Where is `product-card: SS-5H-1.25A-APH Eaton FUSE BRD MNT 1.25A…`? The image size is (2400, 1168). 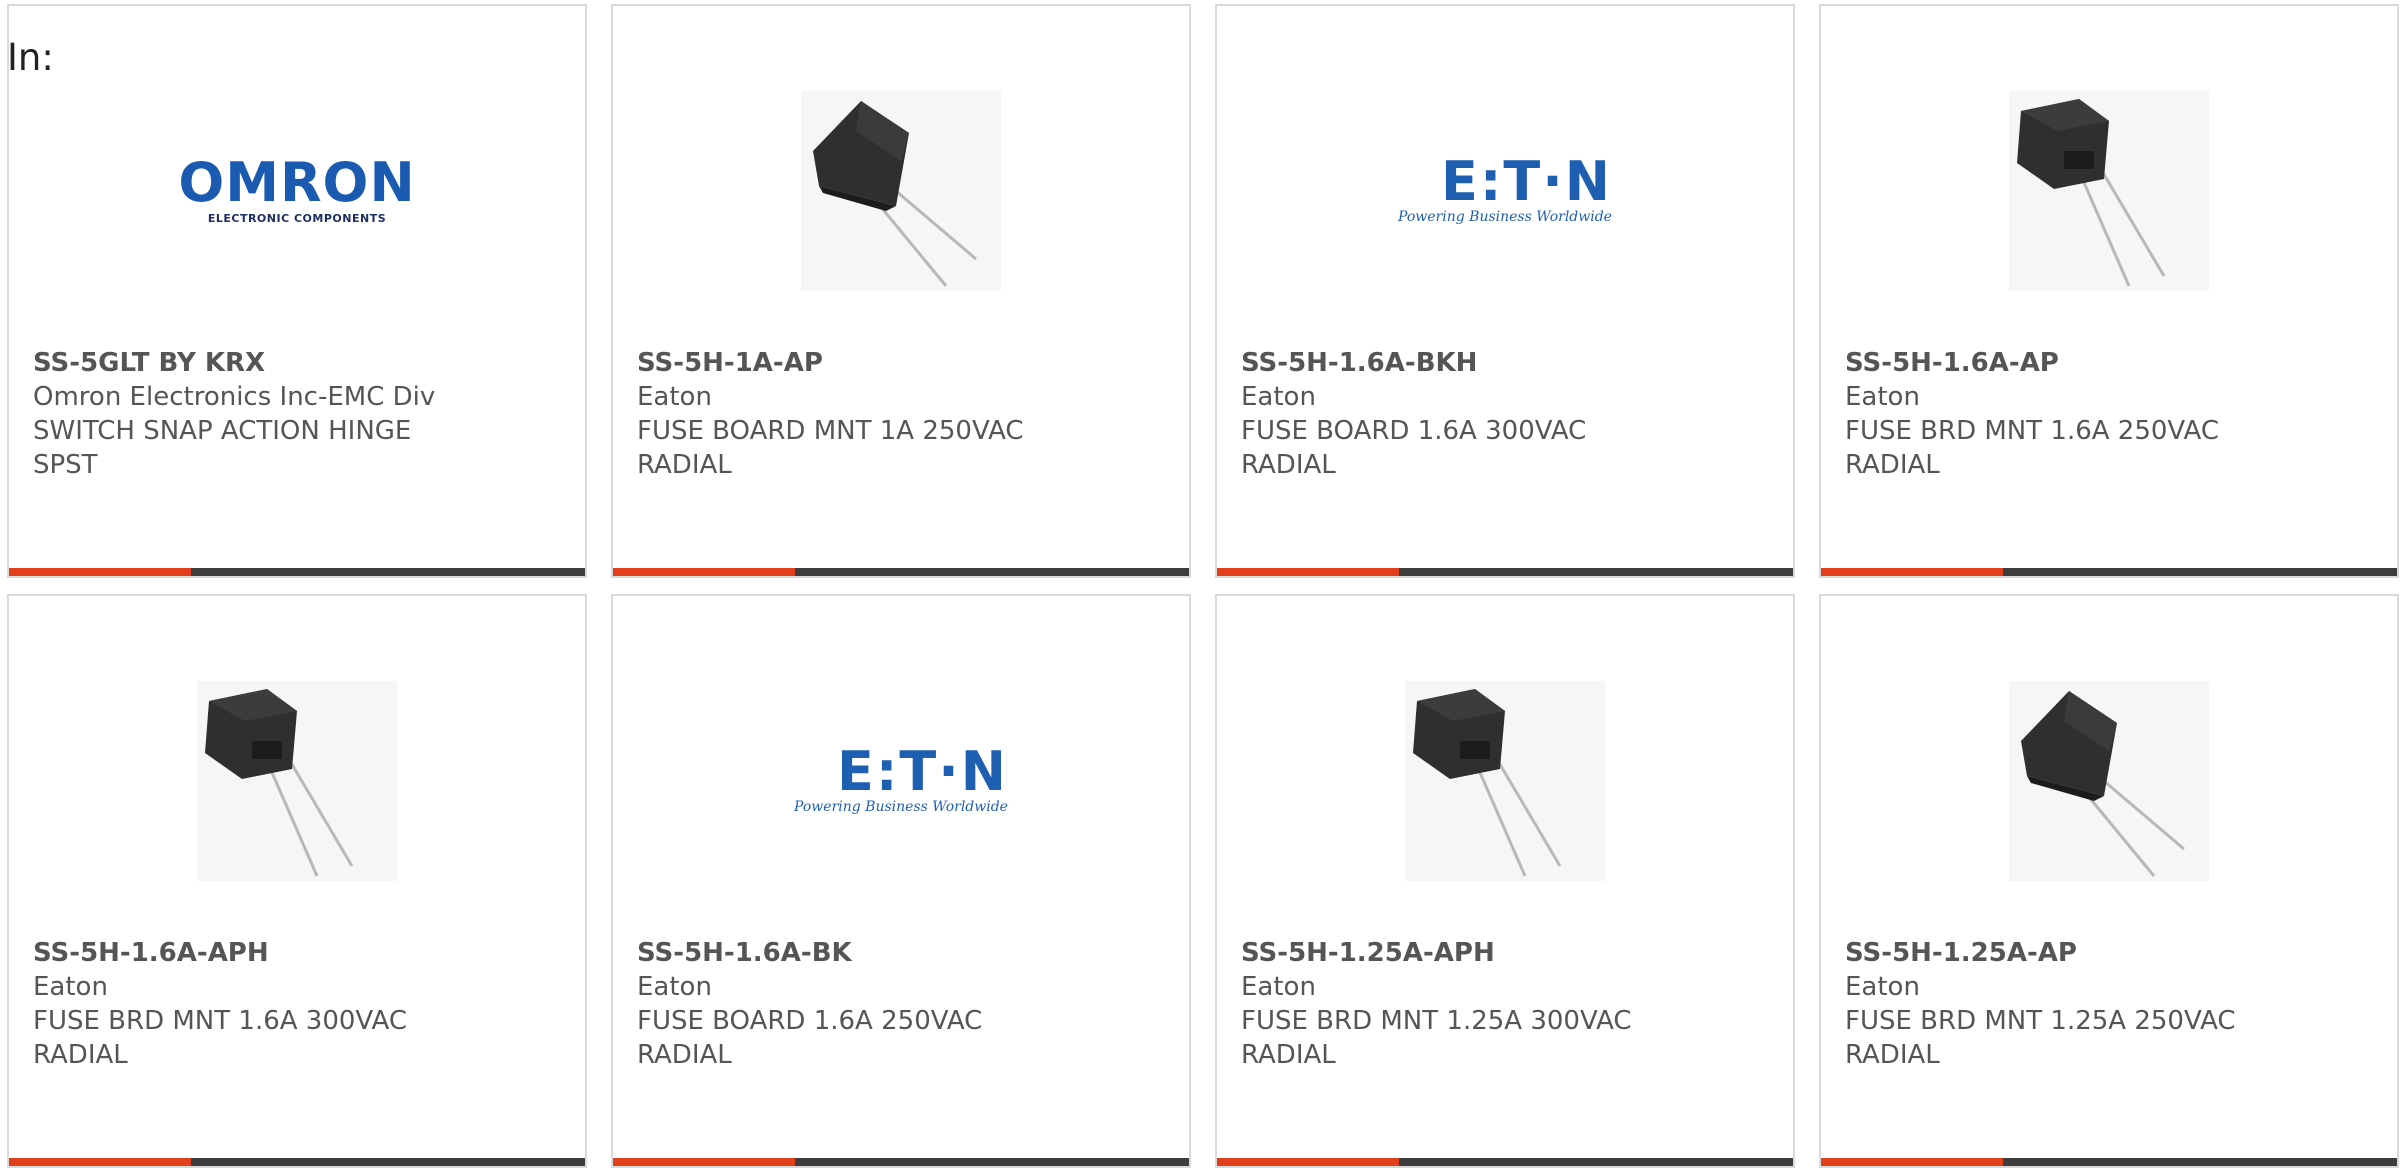 product-card: SS-5H-1.25A-APH Eaton FUSE BRD MNT 1.25A… is located at coordinates (1505, 881).